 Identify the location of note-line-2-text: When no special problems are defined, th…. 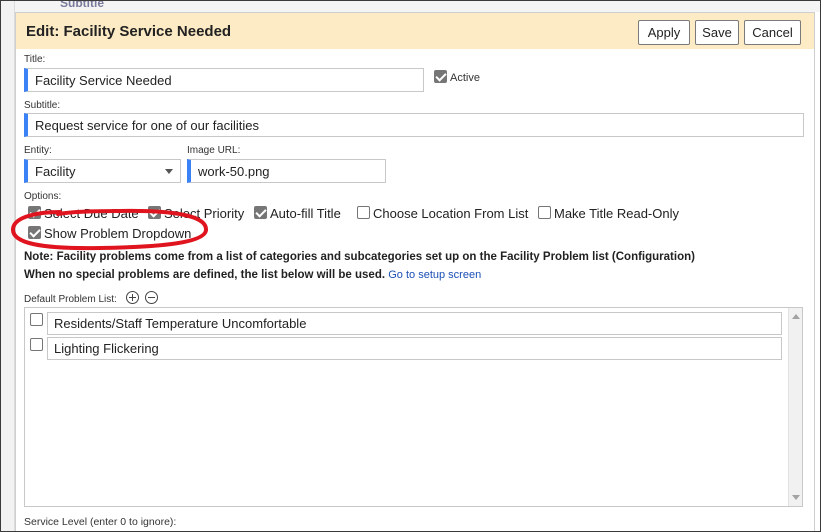
(205, 275).